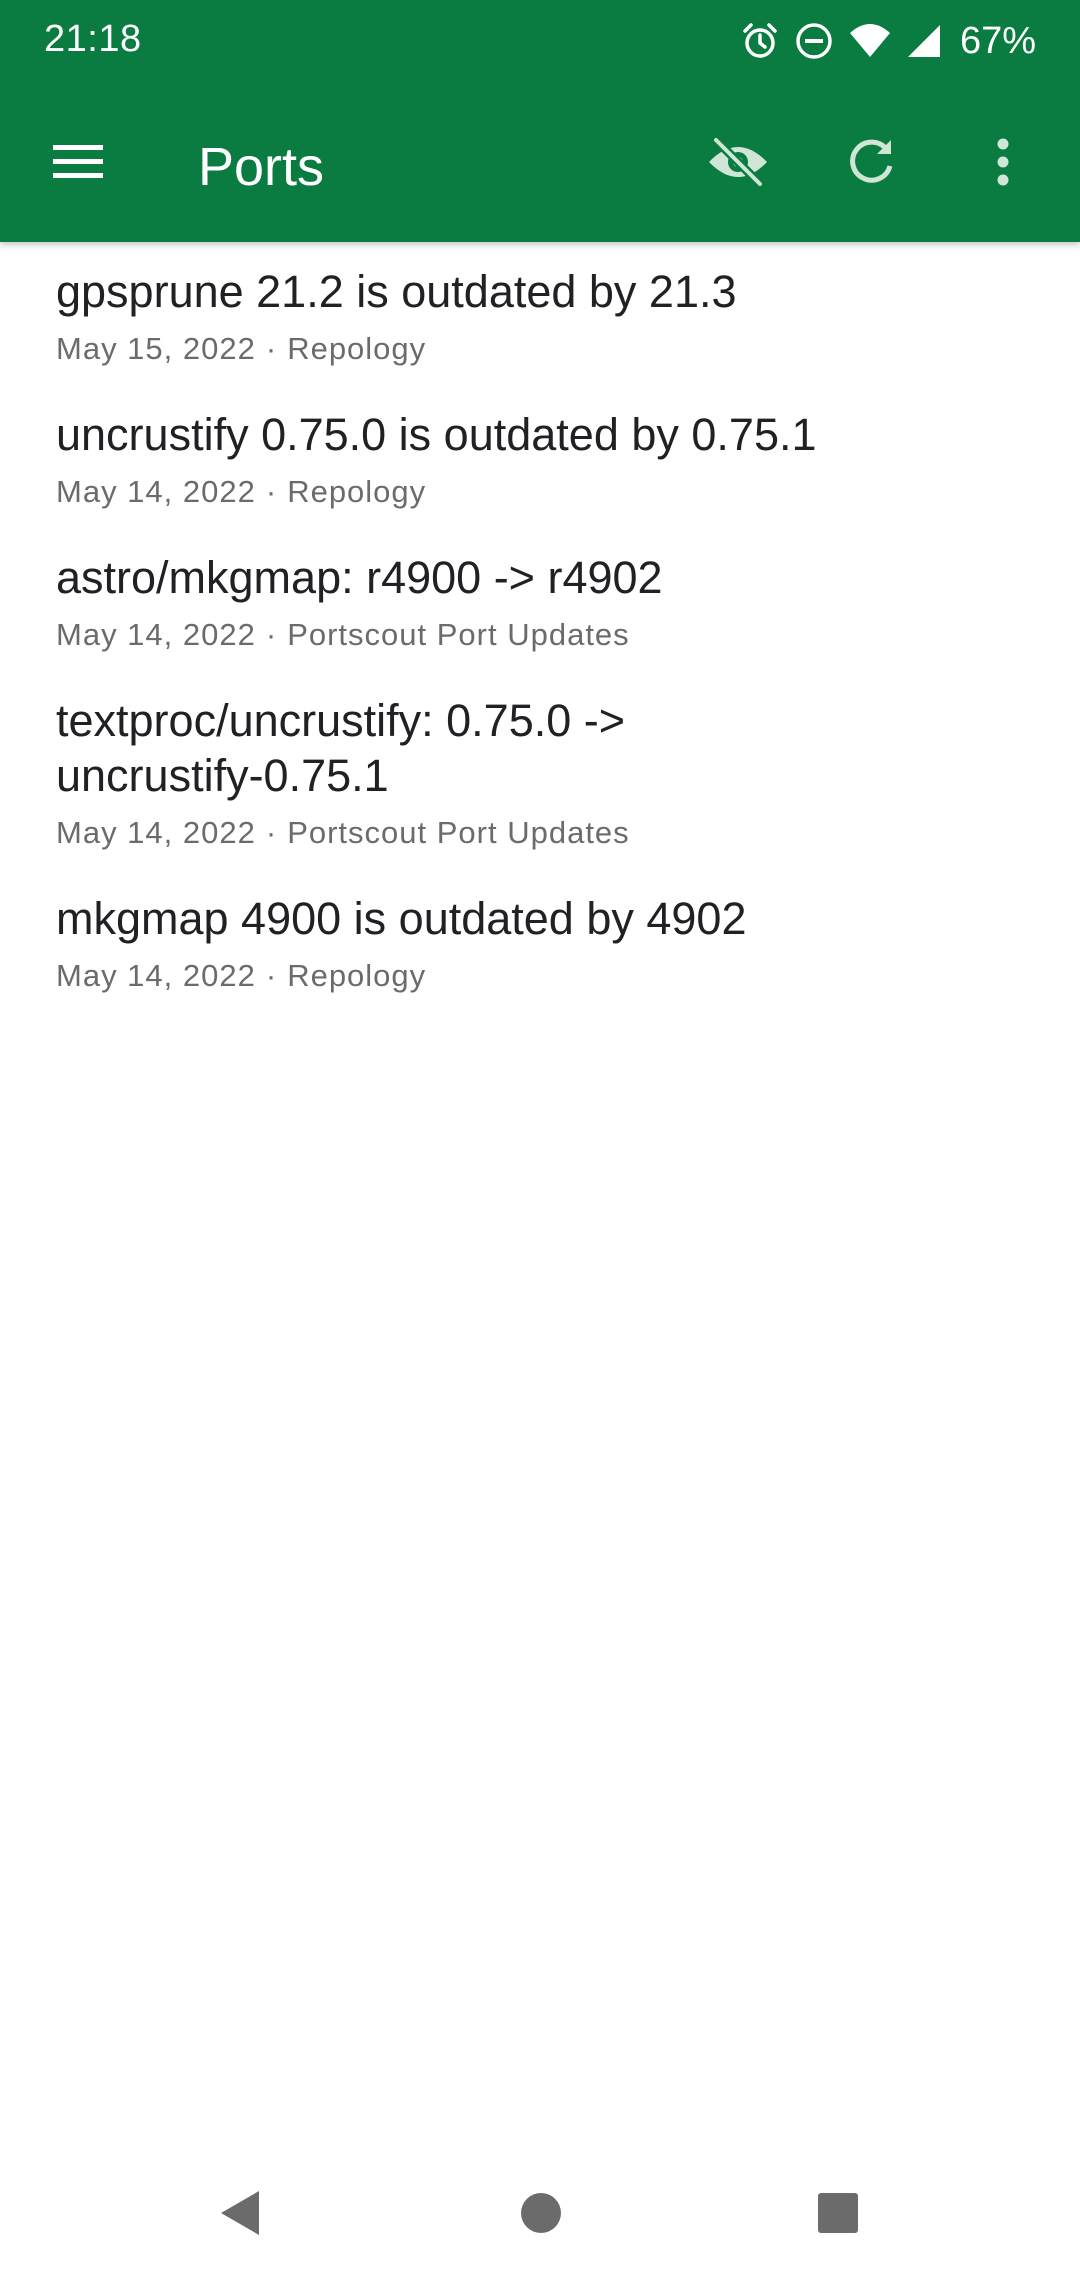 This screenshot has height=2280, width=1080. What do you see at coordinates (540, 163) in the screenshot?
I see `app-bar: Ports` at bounding box center [540, 163].